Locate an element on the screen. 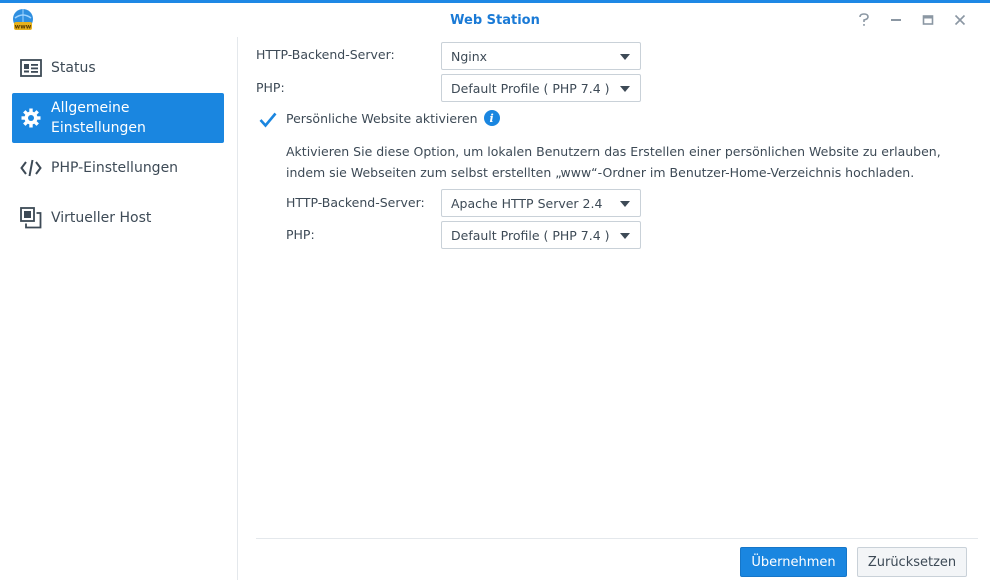 The height and width of the screenshot is (580, 990). svg-text: www is located at coordinates (23, 27).